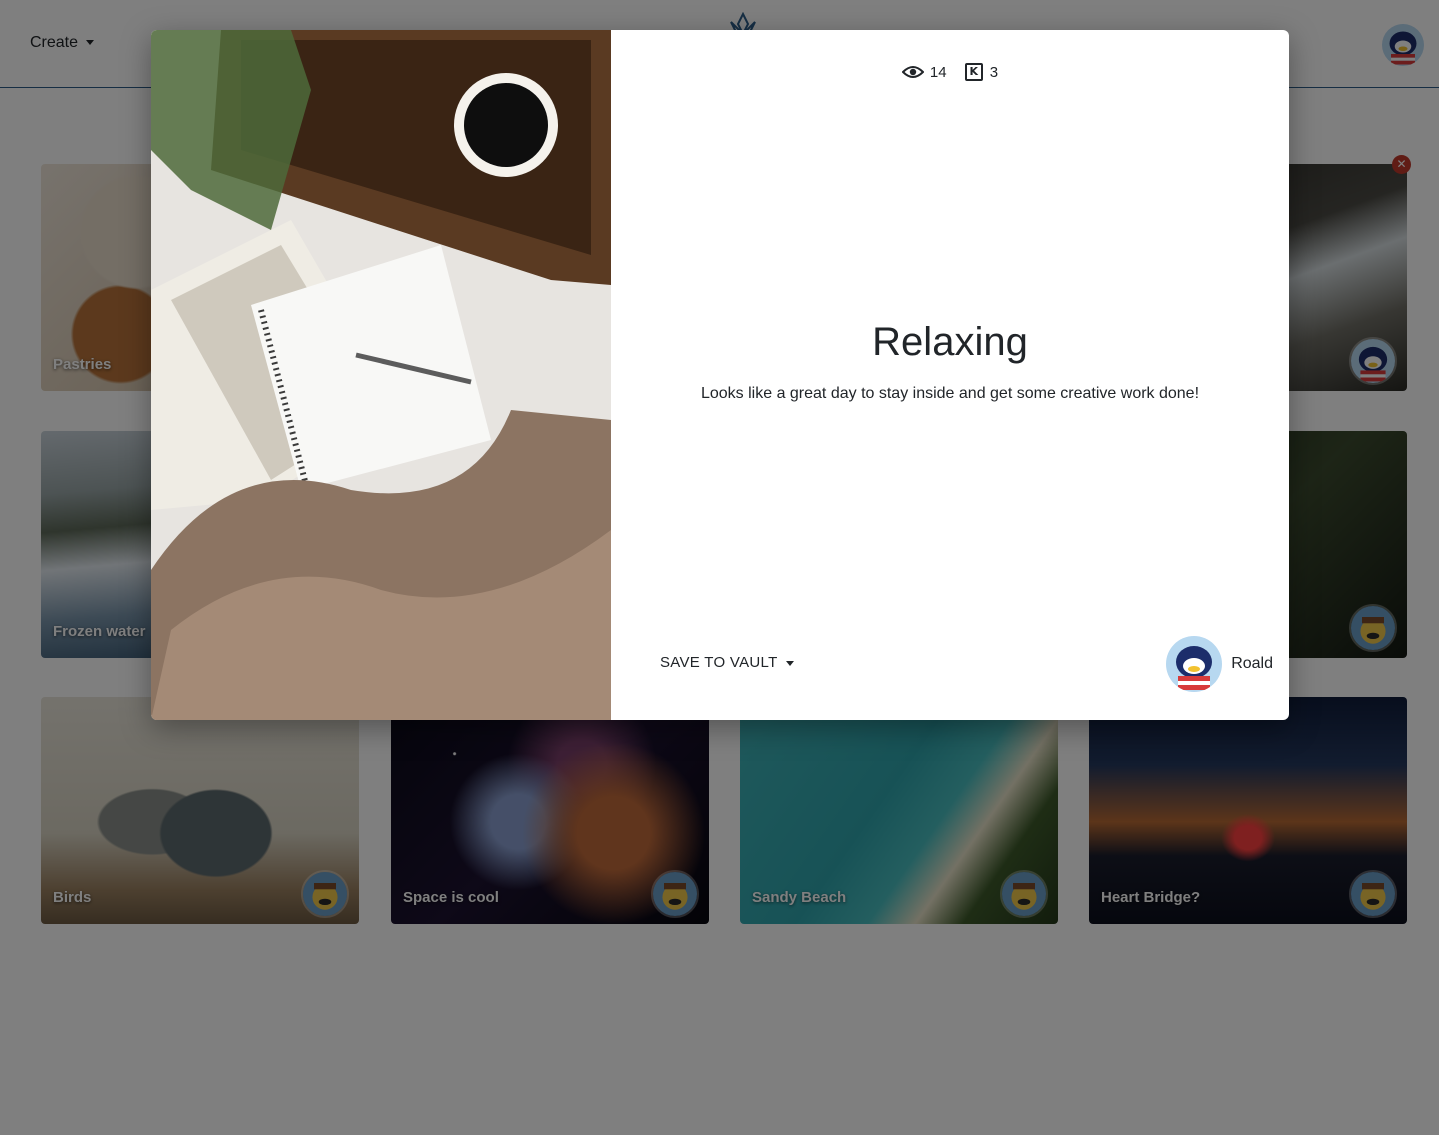 The width and height of the screenshot is (1439, 1135). I want to click on views-count: 14, so click(938, 72).